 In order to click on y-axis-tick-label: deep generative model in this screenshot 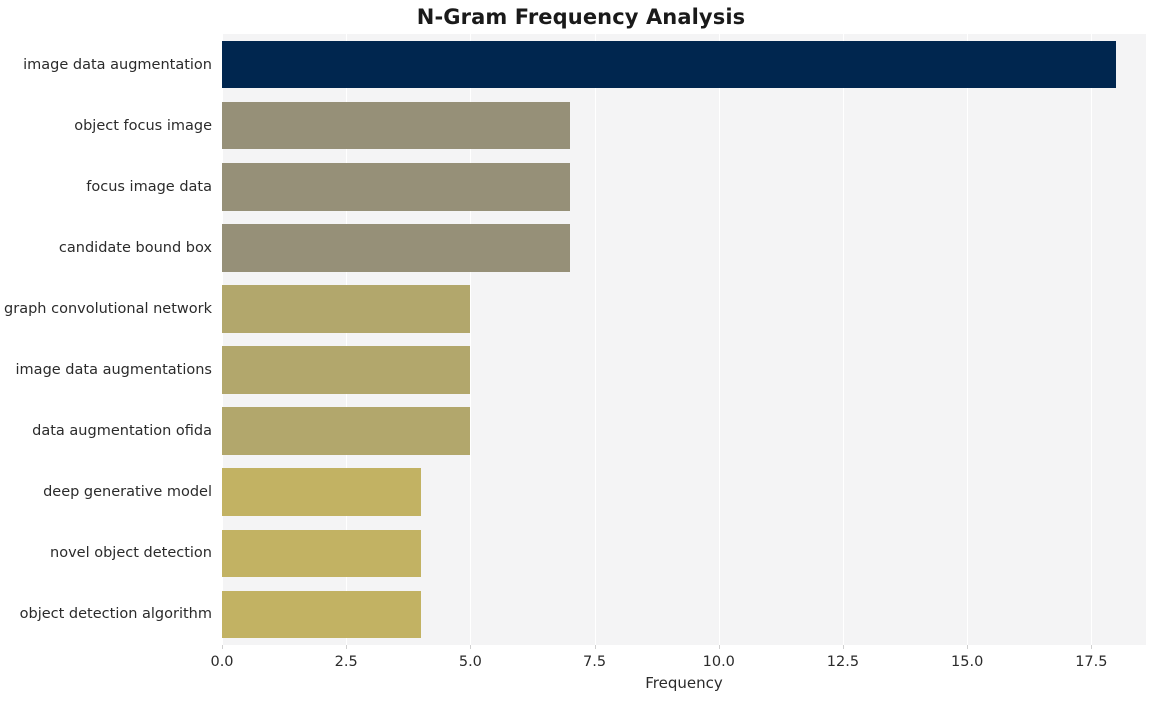, I will do `click(127, 492)`.